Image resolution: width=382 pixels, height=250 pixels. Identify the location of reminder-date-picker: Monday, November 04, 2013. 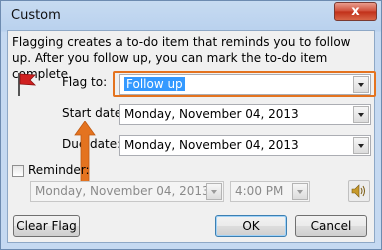
(127, 191).